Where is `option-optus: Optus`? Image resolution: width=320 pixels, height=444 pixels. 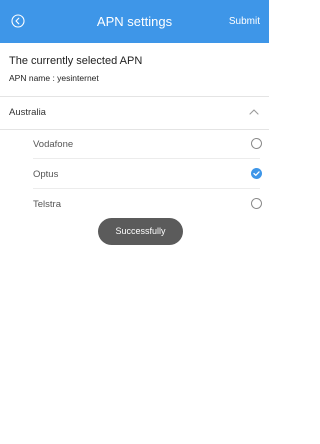 option-optus: Optus is located at coordinates (146, 174).